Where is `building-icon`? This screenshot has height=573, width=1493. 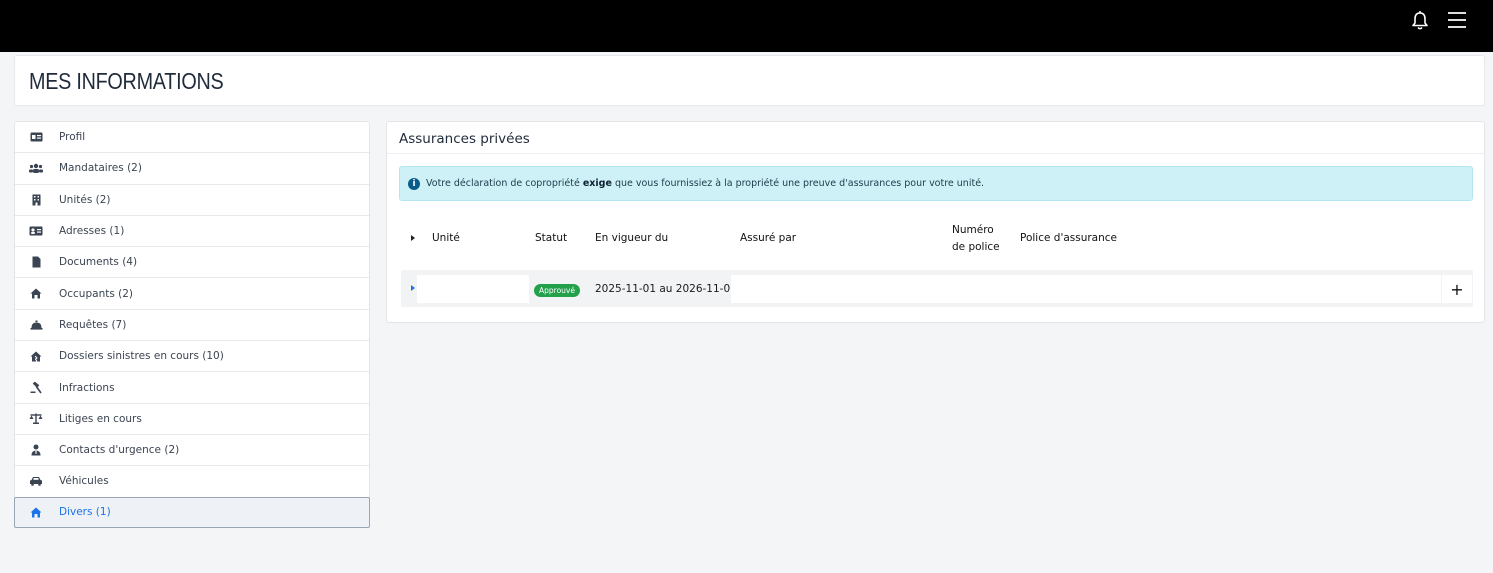 building-icon is located at coordinates (36, 200).